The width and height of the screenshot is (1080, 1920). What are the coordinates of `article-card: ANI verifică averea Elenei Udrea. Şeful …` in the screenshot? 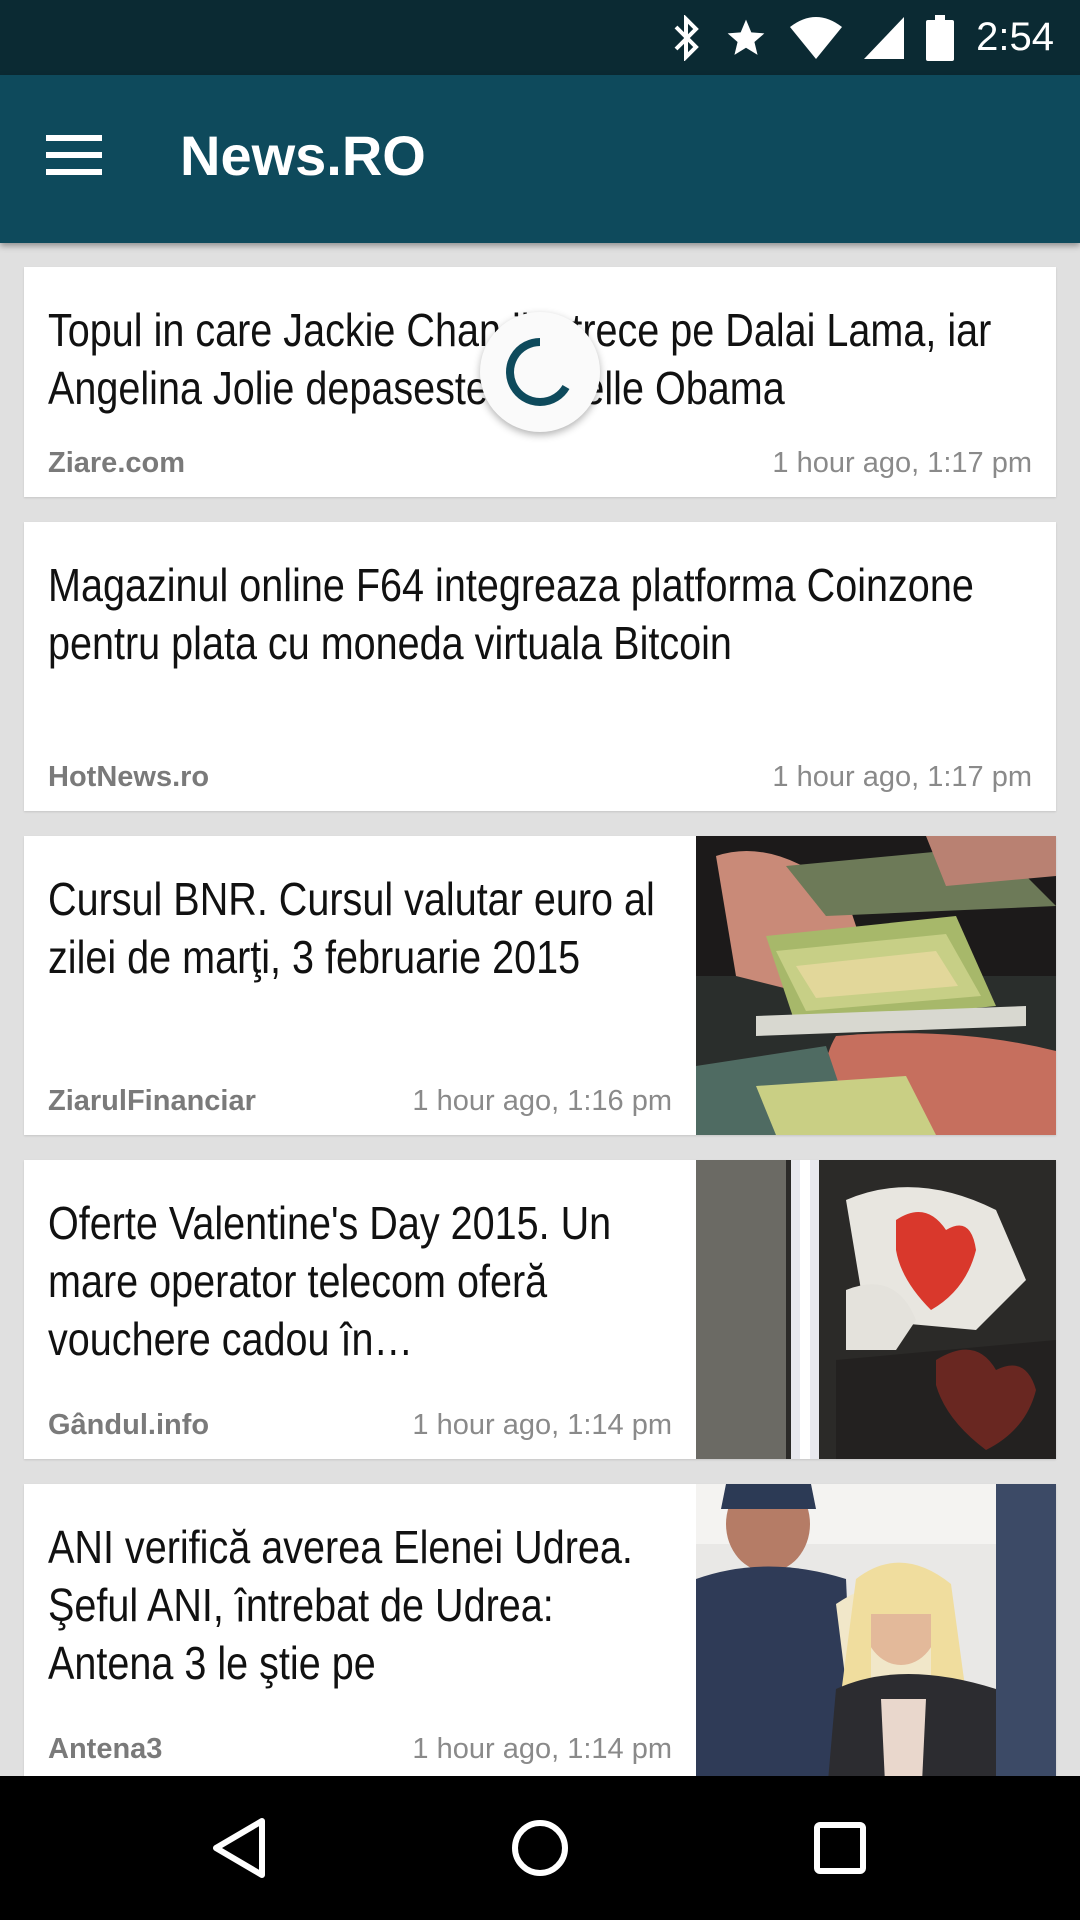 It's located at (540, 1630).